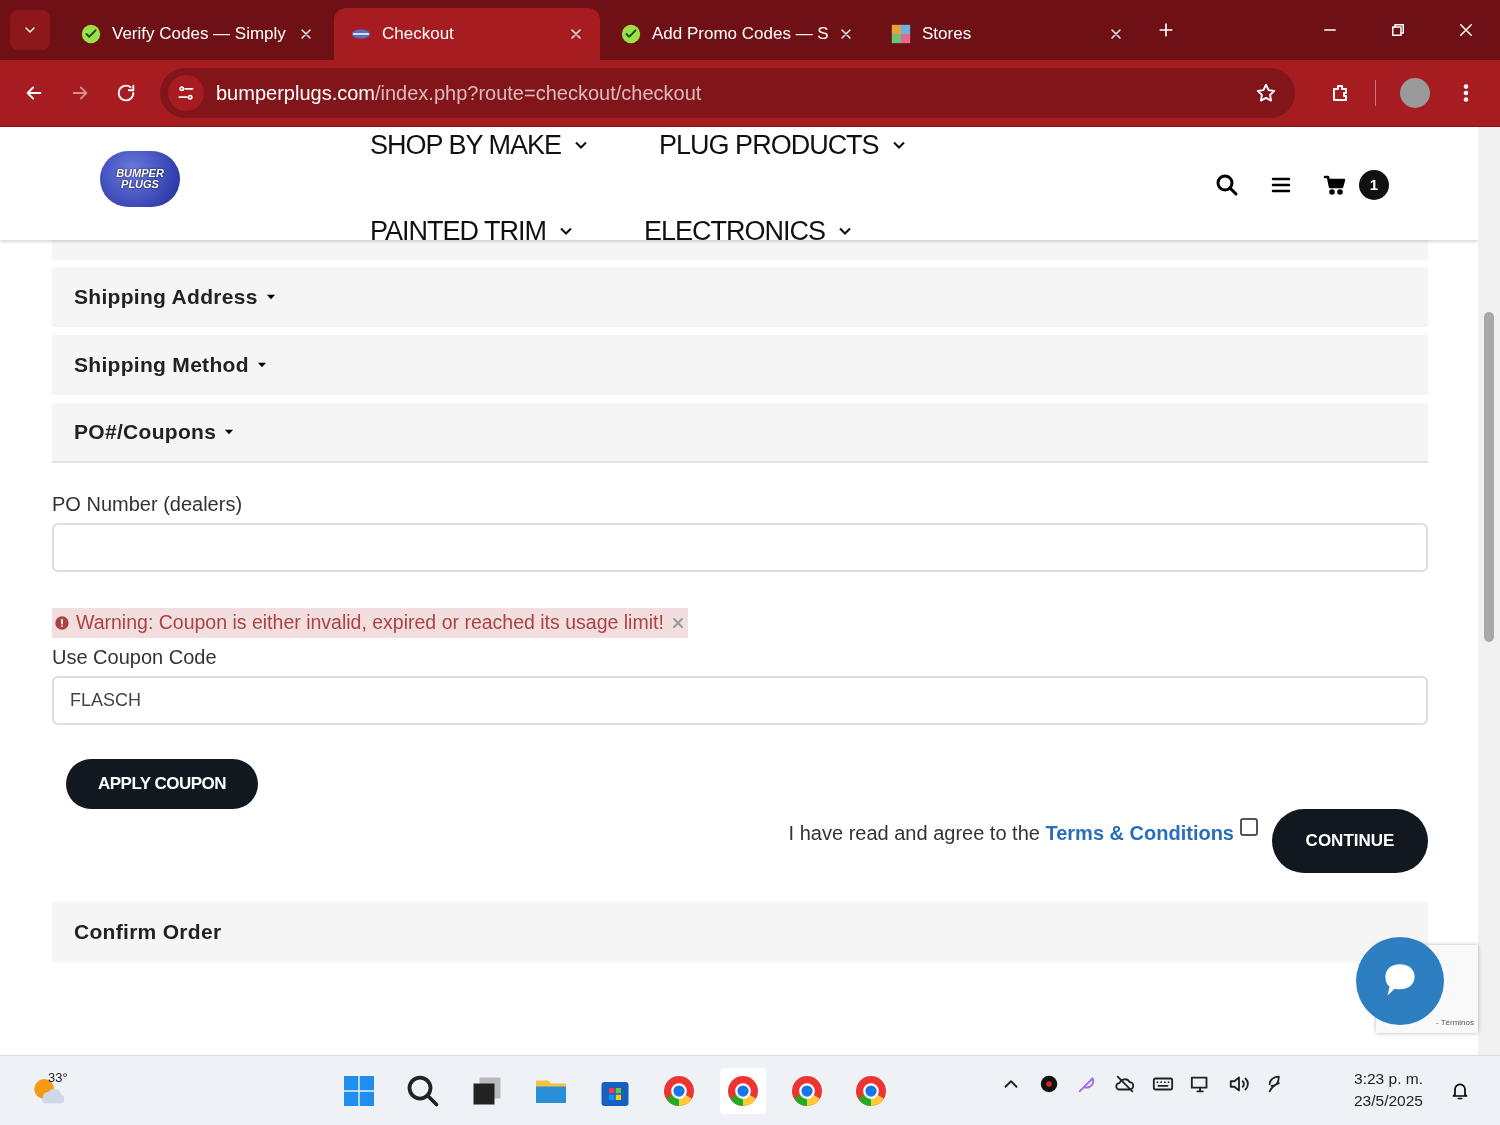 Image resolution: width=1500 pixels, height=1125 pixels. What do you see at coordinates (1388, 1101) in the screenshot?
I see `date-text: 23/5/2025` at bounding box center [1388, 1101].